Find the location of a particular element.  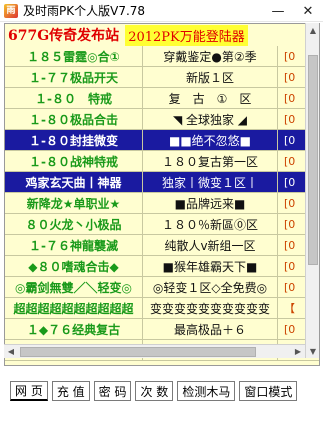

scroll-track is located at coordinates (154, 351).